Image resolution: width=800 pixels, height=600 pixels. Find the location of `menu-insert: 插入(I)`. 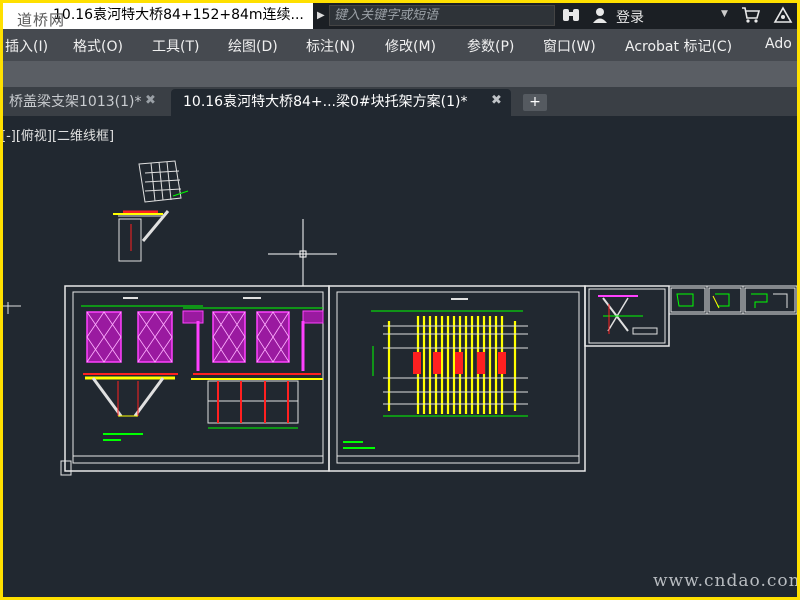

menu-insert: 插入(I) is located at coordinates (26, 46).